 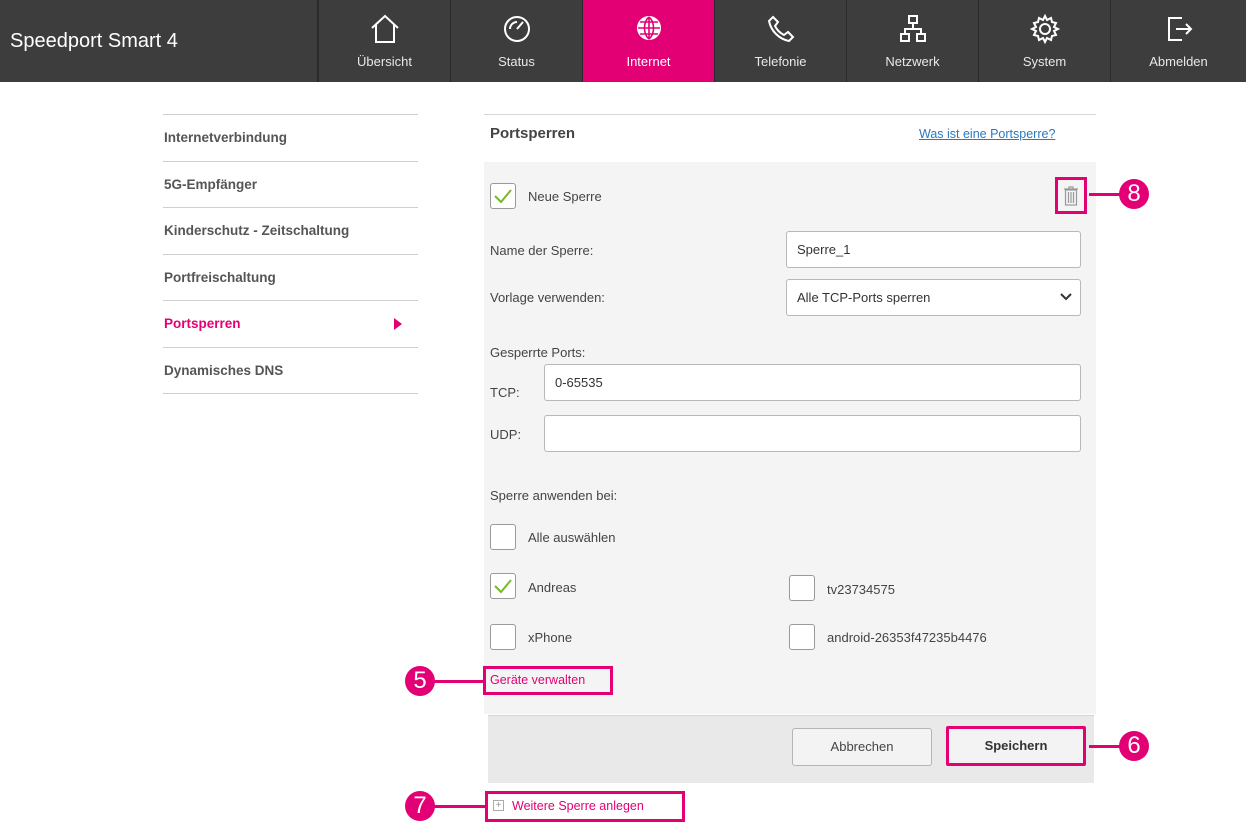 What do you see at coordinates (550, 637) in the screenshot?
I see `device-label-xphone: xPhone` at bounding box center [550, 637].